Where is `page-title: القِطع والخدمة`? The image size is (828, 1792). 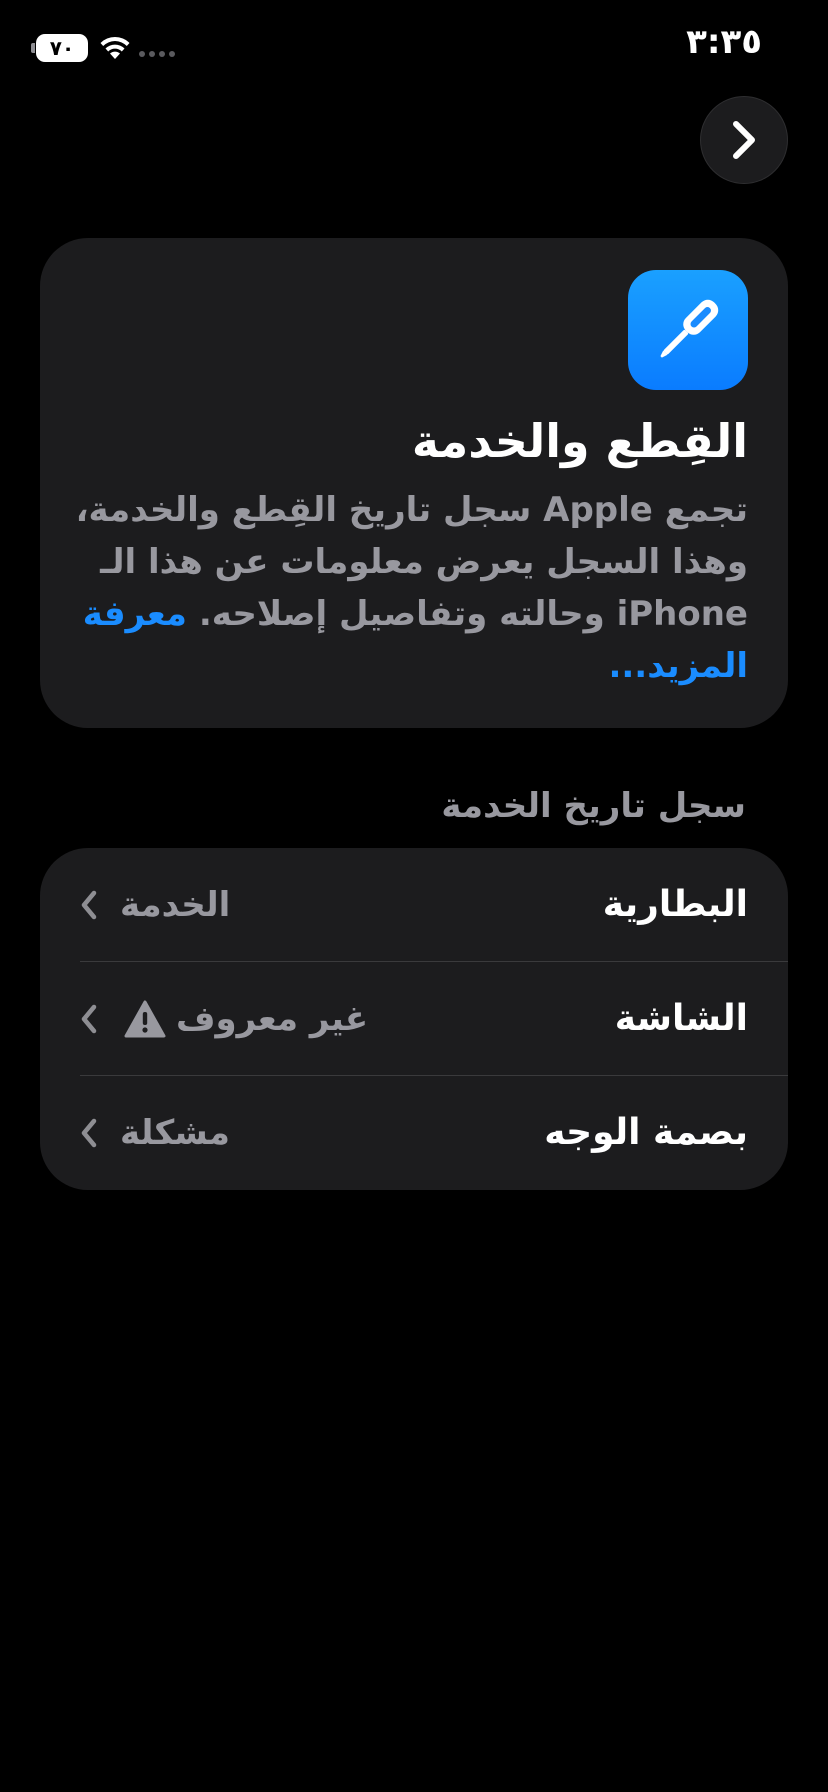
page-title: القِطع والخدمة is located at coordinates (579, 441).